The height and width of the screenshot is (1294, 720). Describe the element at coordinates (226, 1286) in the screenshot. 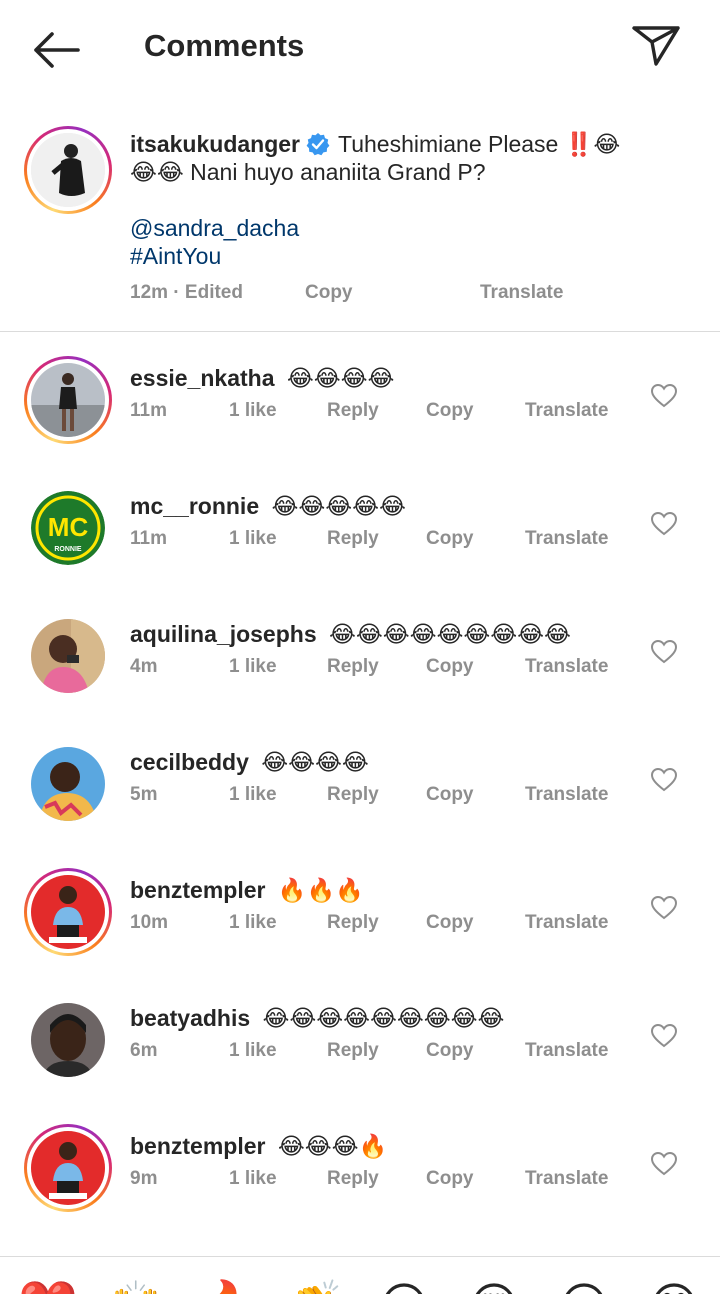

I see `reaction-fire-icon: 🔥` at that location.